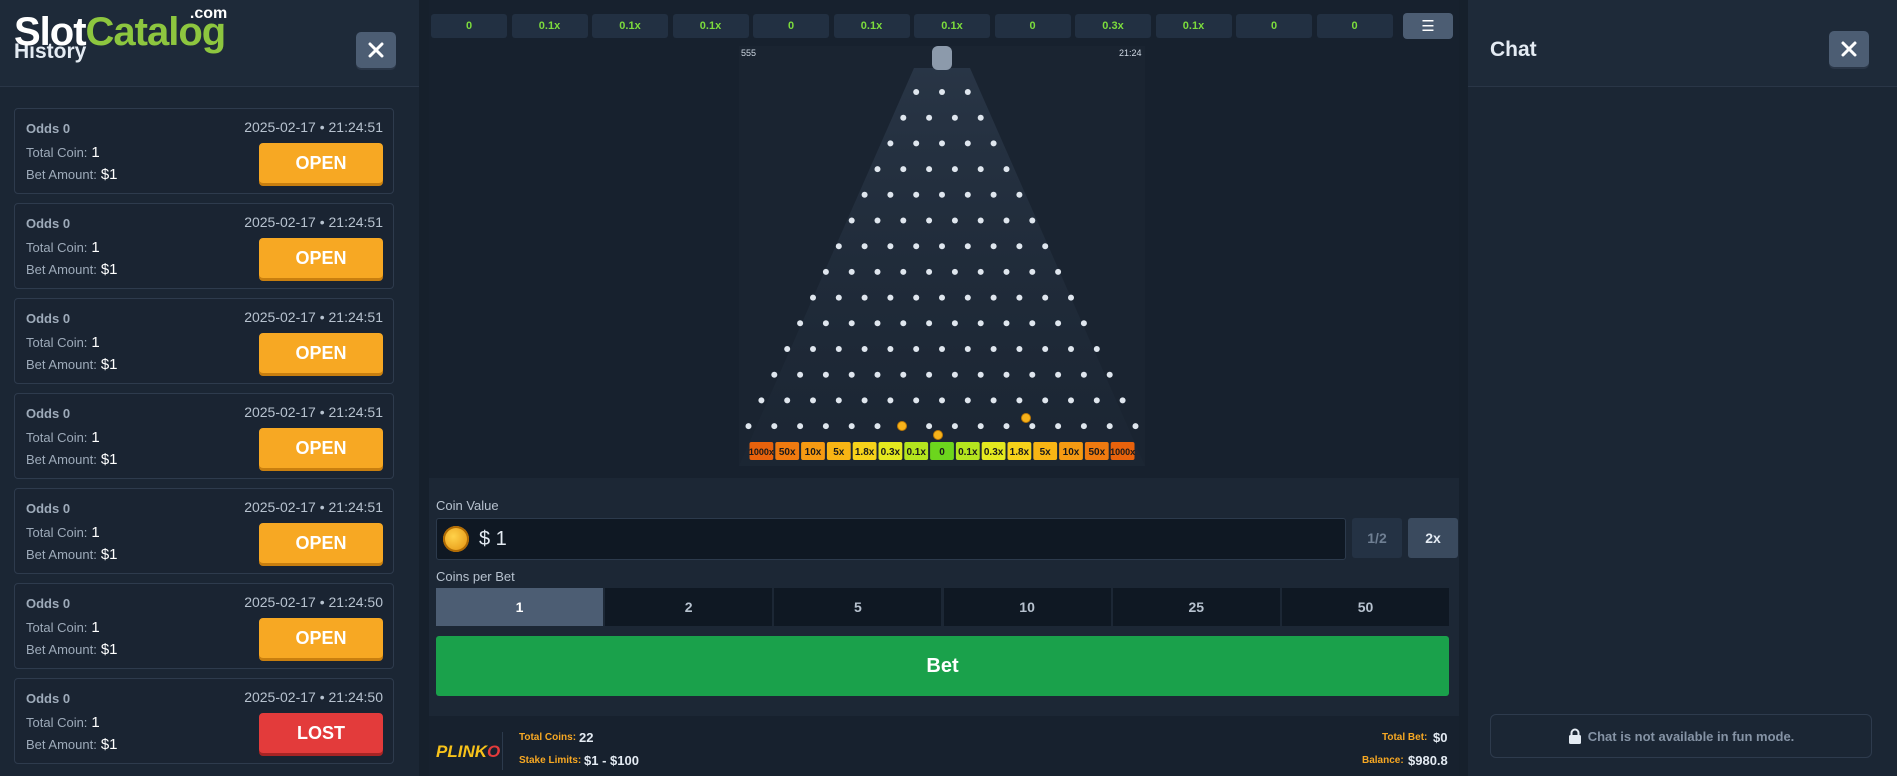 Image resolution: width=1897 pixels, height=776 pixels. I want to click on coins-per-bet-option-50: 50, so click(1365, 607).